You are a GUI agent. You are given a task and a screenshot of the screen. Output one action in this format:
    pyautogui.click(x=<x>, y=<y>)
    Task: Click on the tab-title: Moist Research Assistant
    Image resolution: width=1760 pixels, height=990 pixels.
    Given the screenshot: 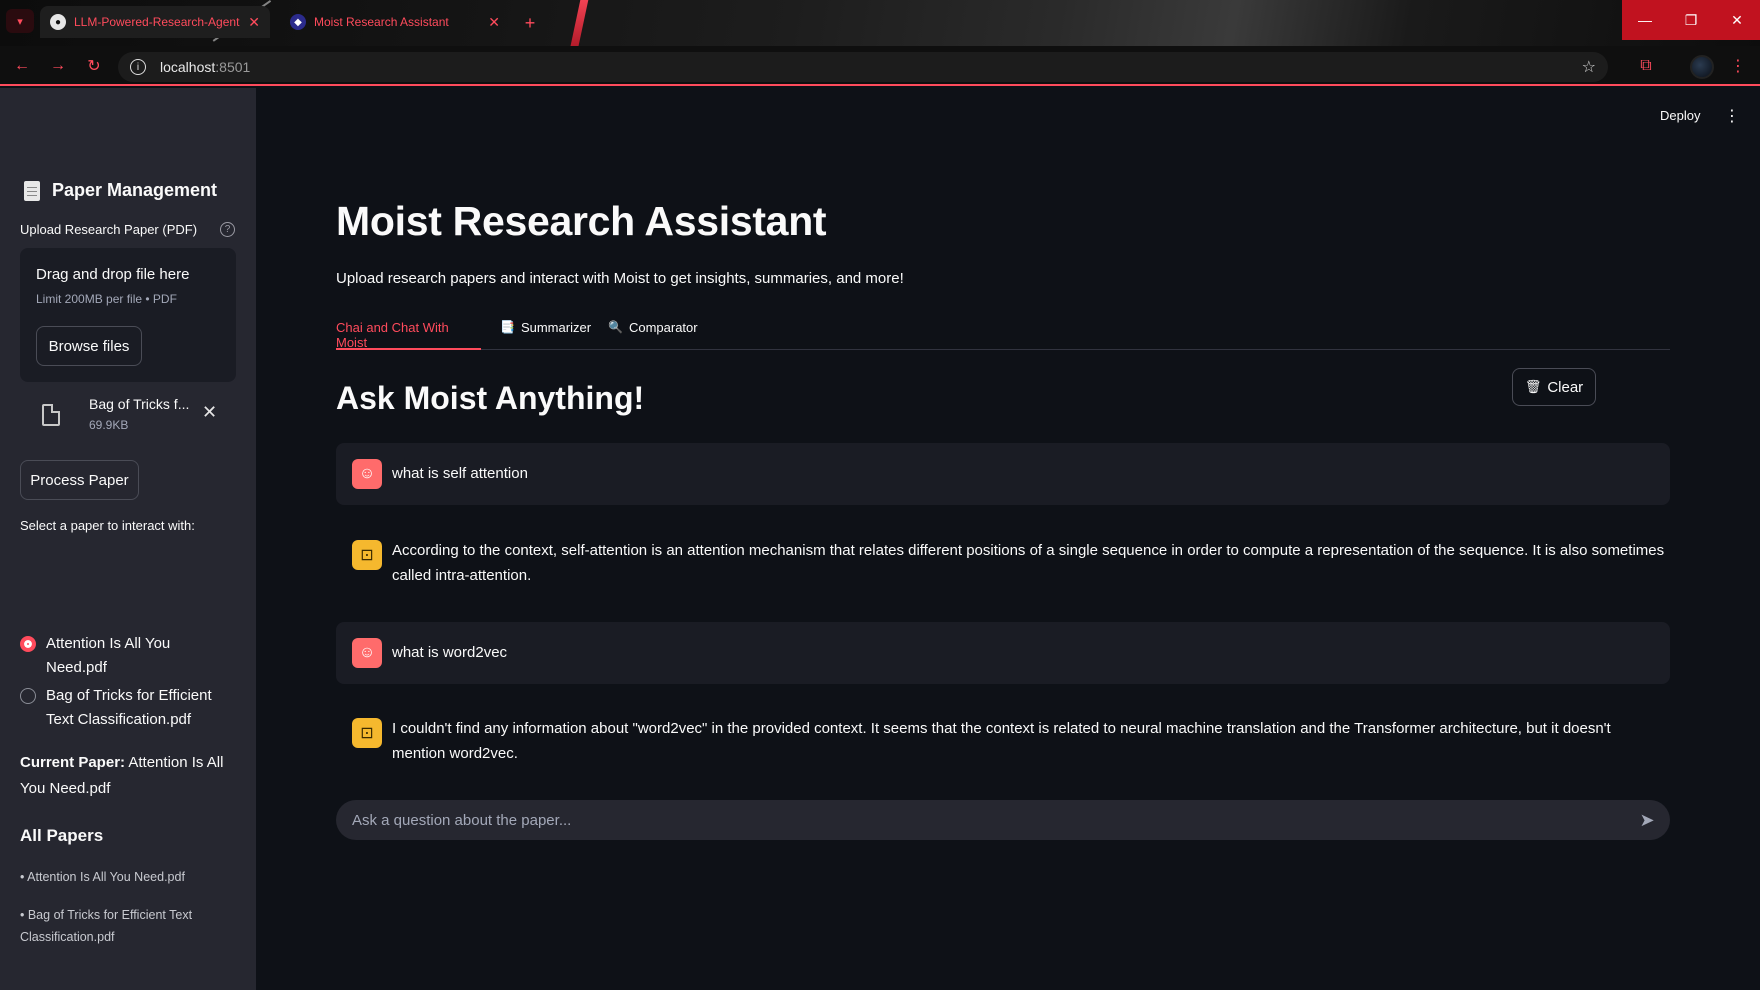 What is the action you would take?
    pyautogui.click(x=381, y=22)
    